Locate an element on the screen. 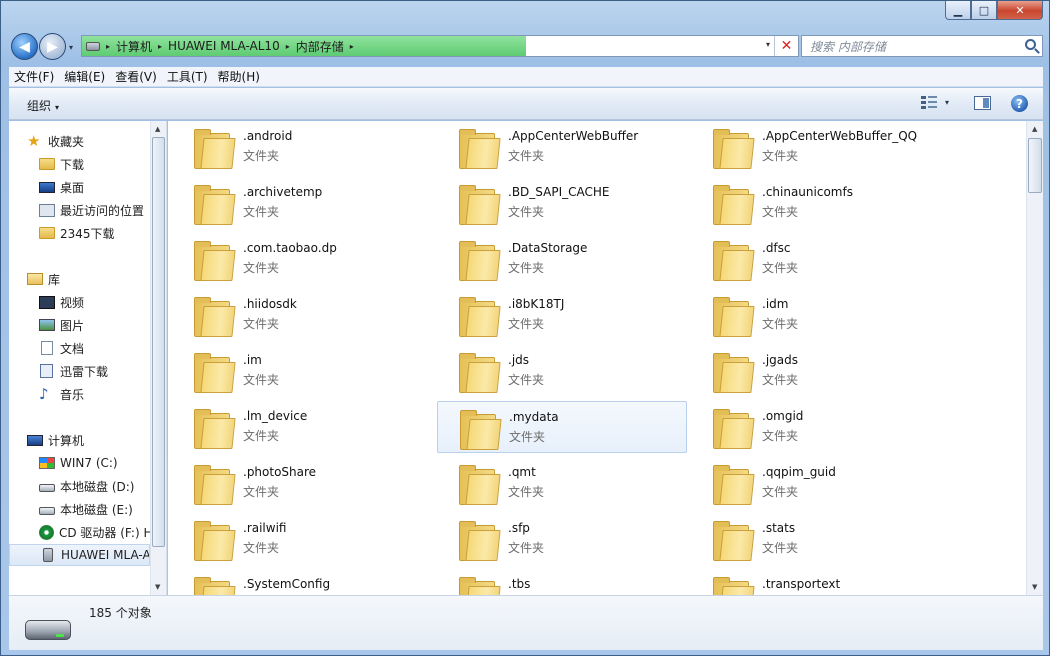 The image size is (1050, 656). address-bar: ▸ 计算机 ▸ HUAWEI MLA-AL10 ▸ 内部存储 ▸ ▾ ✕ is located at coordinates (440, 46).